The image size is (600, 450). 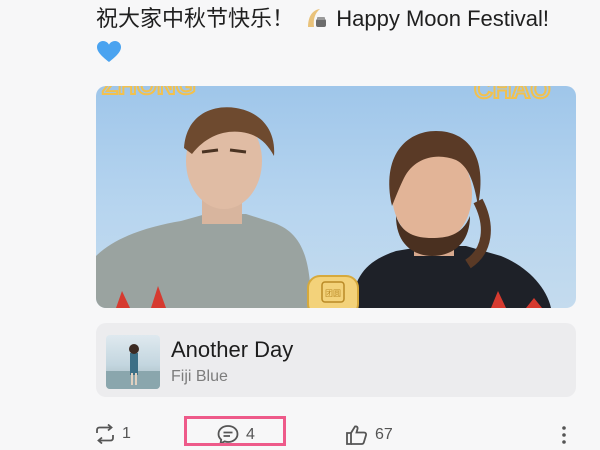 I want to click on like-button: 67, so click(x=369, y=435).